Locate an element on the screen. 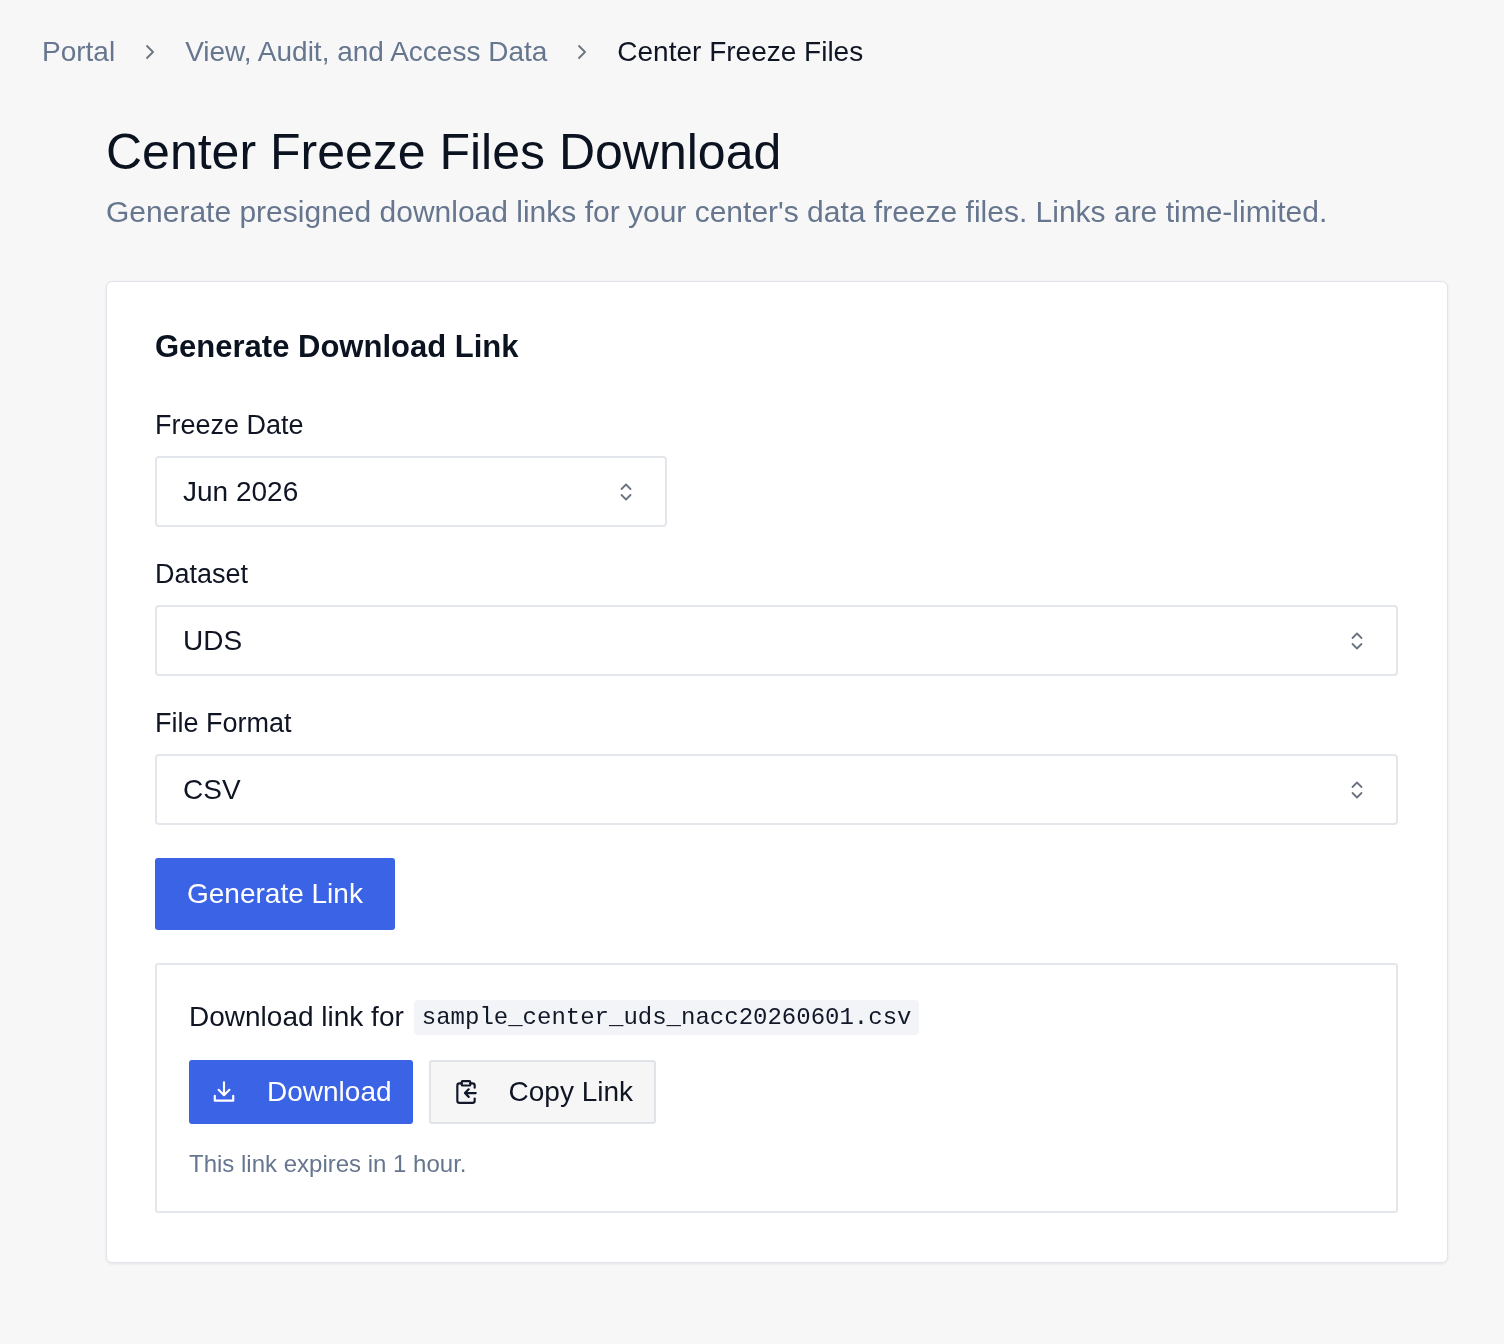  download-icon is located at coordinates (224, 1092).